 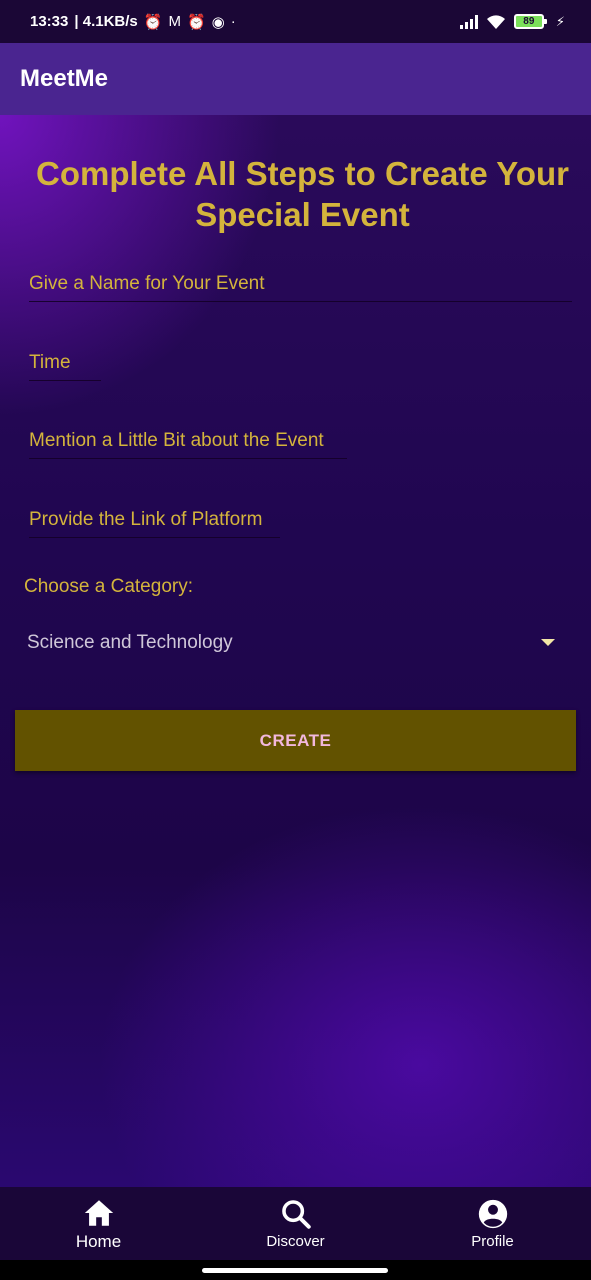 I want to click on nav-home-label: Home, so click(x=98, y=1241).